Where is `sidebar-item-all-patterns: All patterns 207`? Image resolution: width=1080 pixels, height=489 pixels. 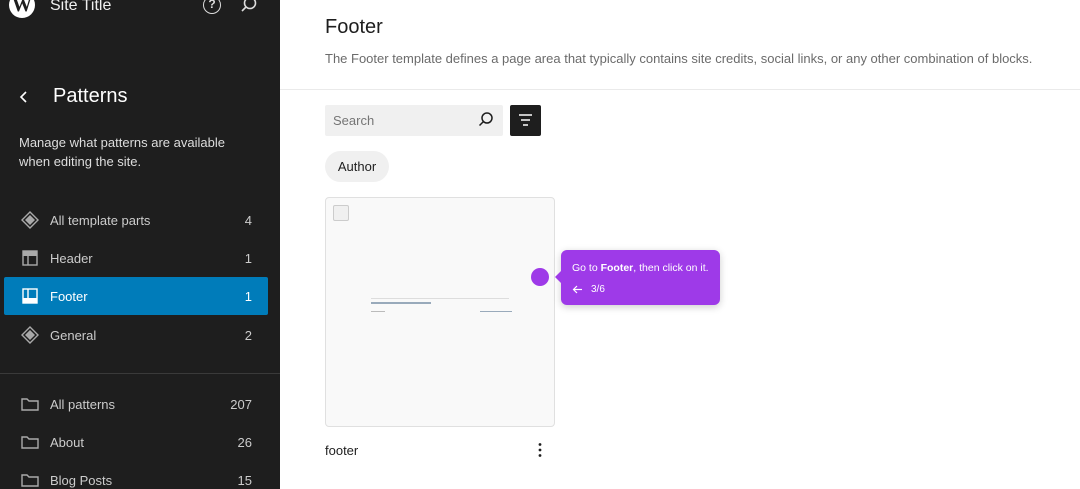 sidebar-item-all-patterns: All patterns 207 is located at coordinates (136, 404).